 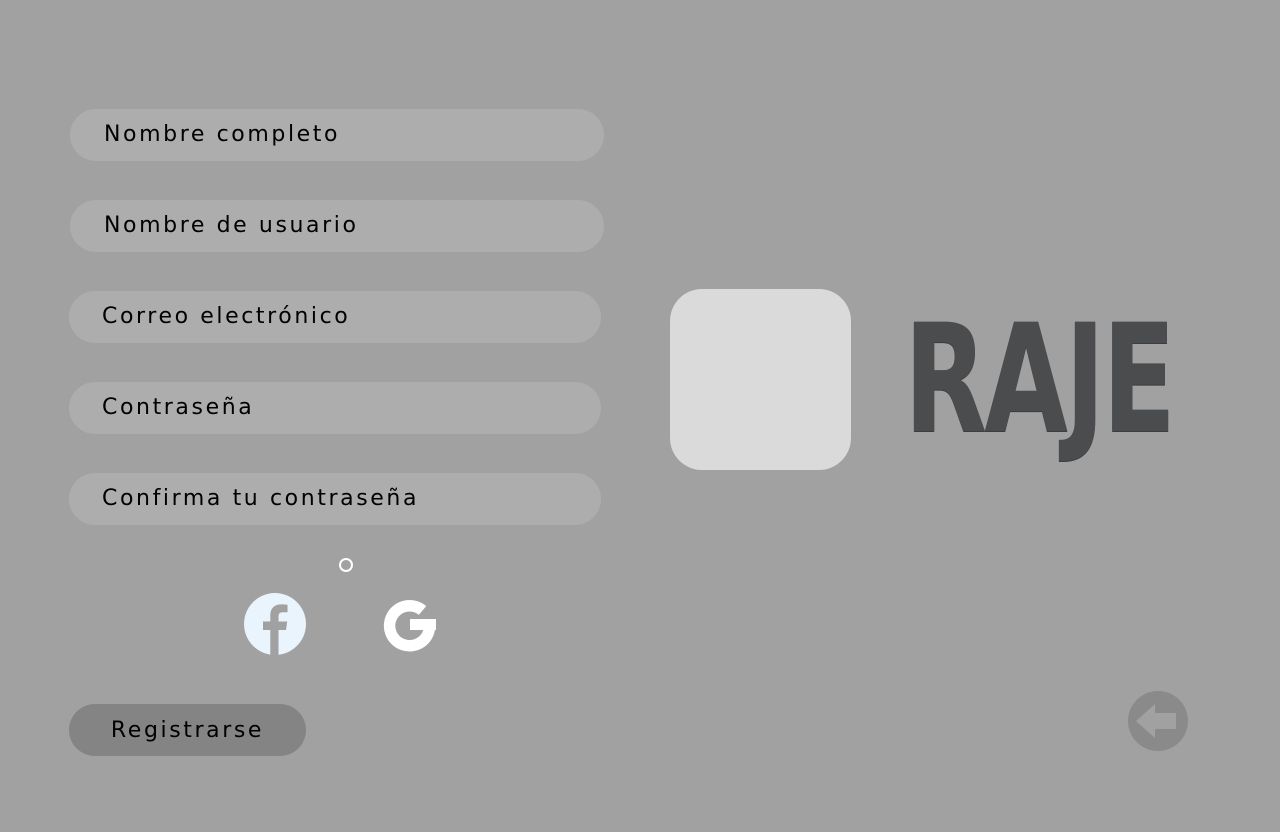 I want to click on google-login-button, so click(x=410, y=624).